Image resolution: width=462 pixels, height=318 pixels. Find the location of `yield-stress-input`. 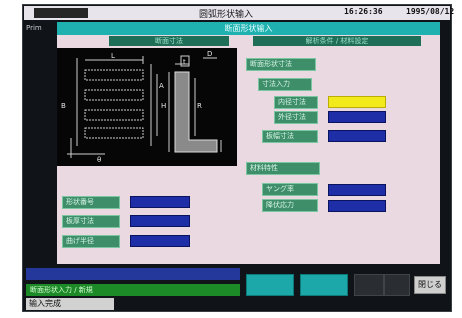

yield-stress-input is located at coordinates (357, 206).